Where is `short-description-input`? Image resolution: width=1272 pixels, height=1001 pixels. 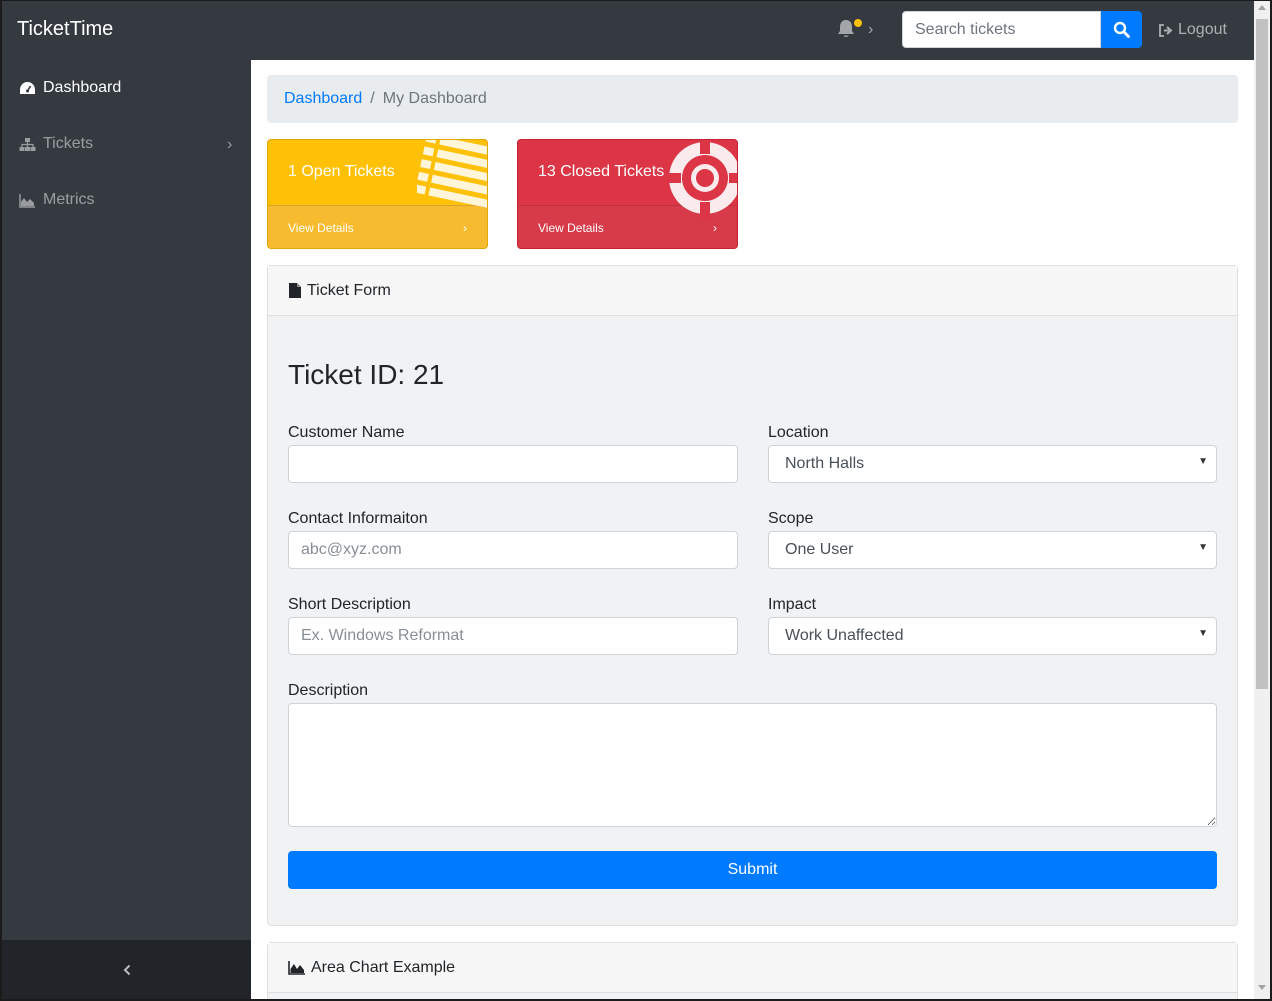 short-description-input is located at coordinates (513, 636).